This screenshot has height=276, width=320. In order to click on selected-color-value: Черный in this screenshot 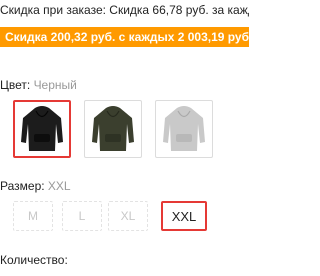, I will do `click(55, 85)`.